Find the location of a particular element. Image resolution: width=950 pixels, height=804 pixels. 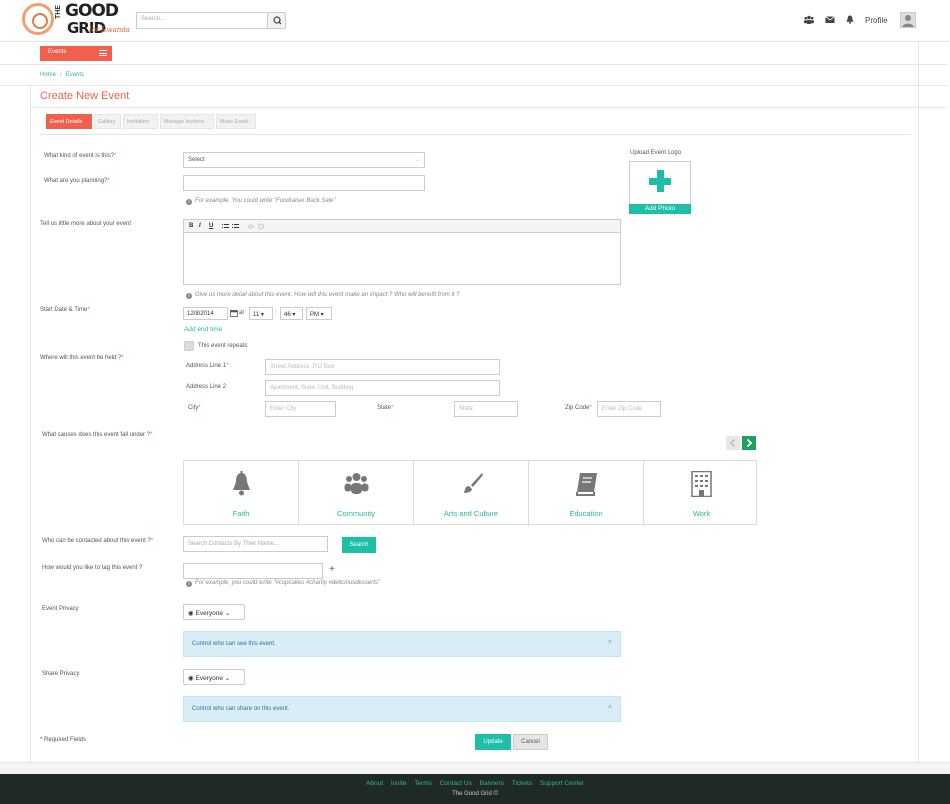

tab-event-details: Event Details is located at coordinates (69, 121).